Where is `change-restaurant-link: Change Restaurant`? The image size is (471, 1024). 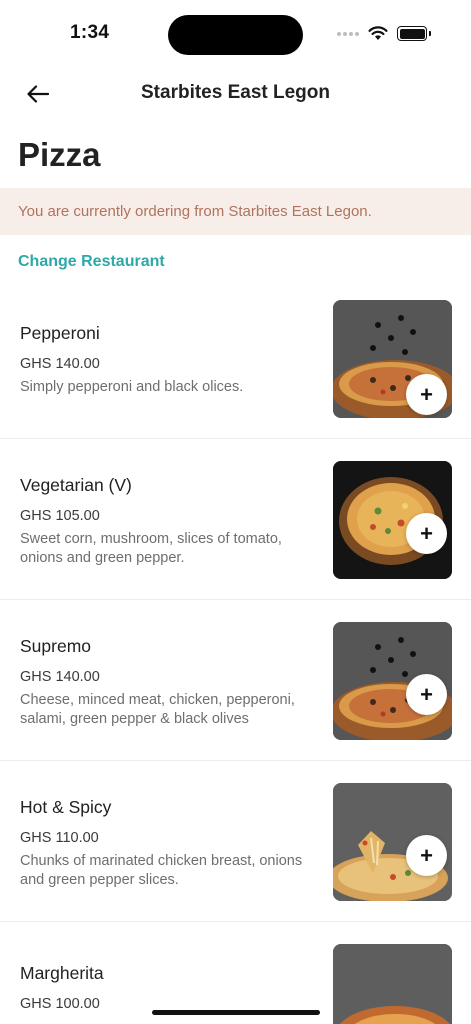
change-restaurant-link: Change Restaurant is located at coordinates (91, 262).